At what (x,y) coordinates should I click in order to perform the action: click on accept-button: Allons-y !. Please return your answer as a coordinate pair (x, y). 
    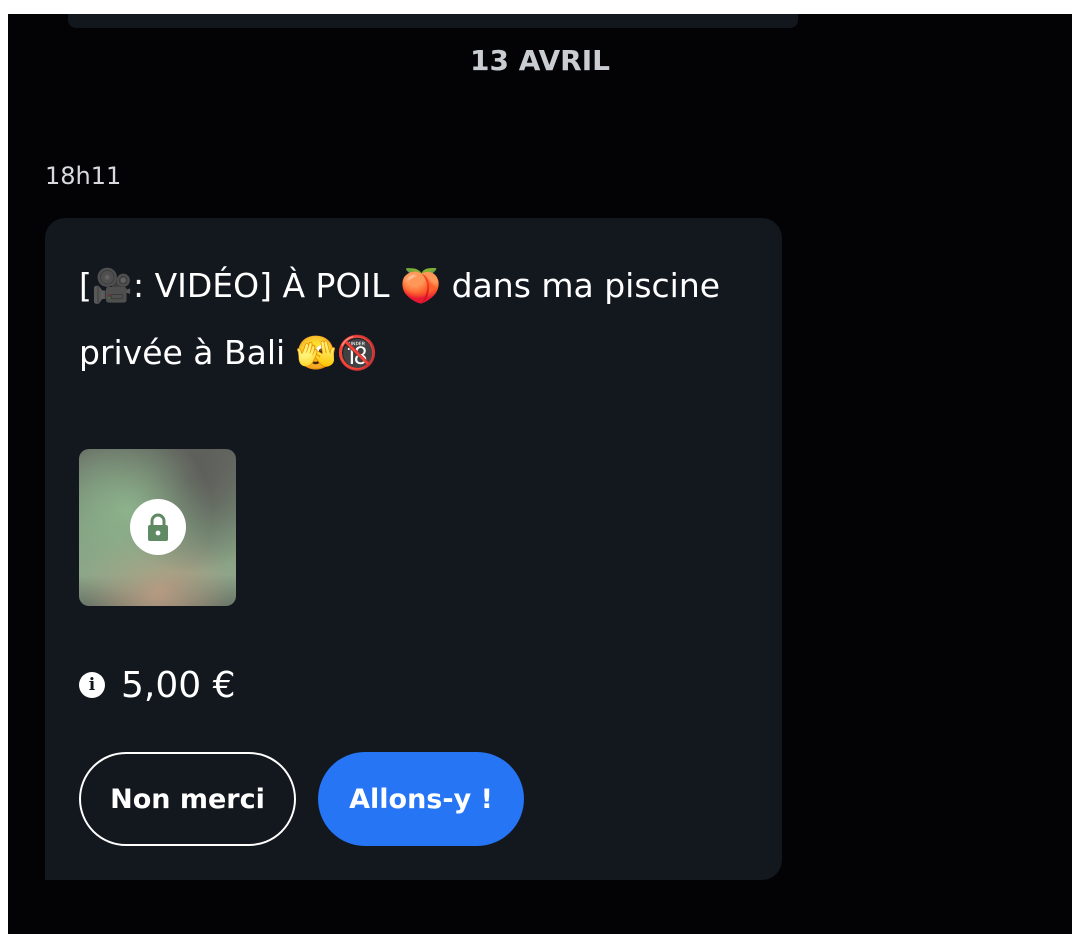
    Looking at the image, I should click on (421, 799).